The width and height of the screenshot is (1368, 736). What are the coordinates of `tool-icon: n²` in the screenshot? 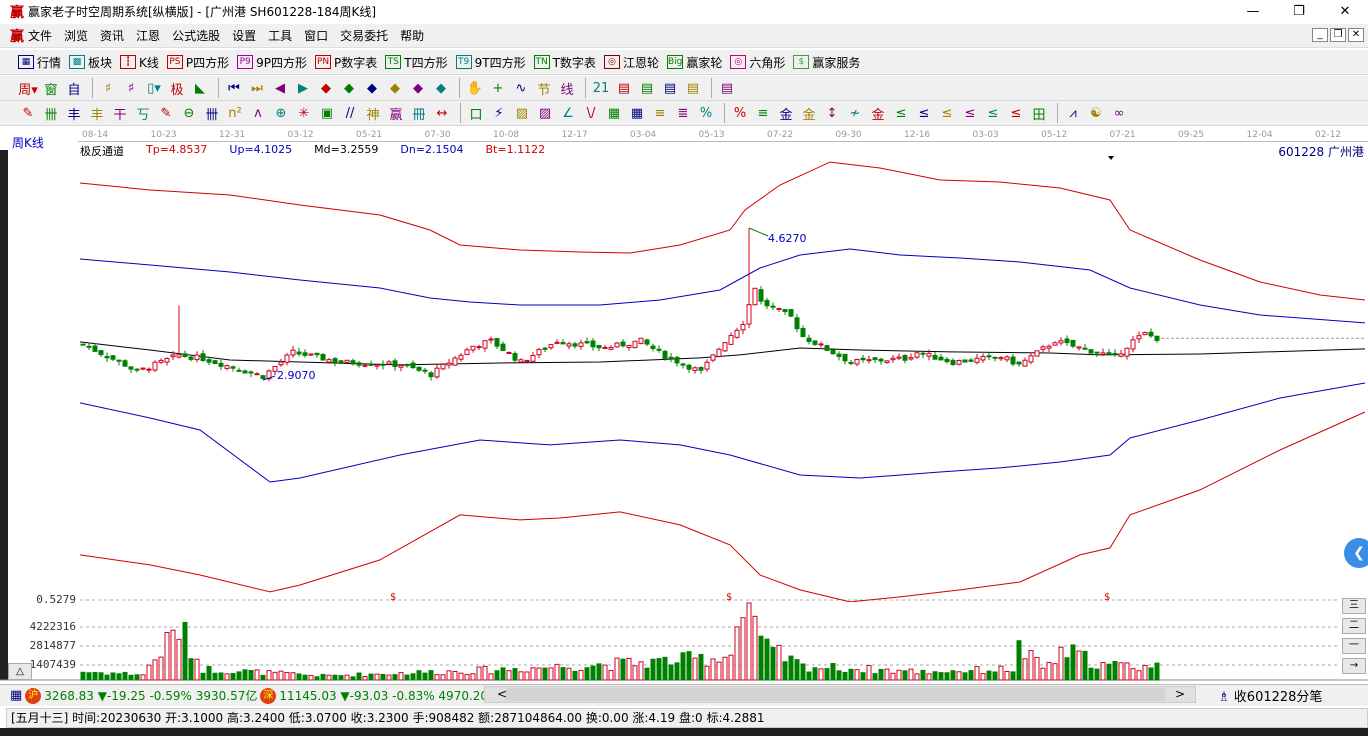 It's located at (235, 113).